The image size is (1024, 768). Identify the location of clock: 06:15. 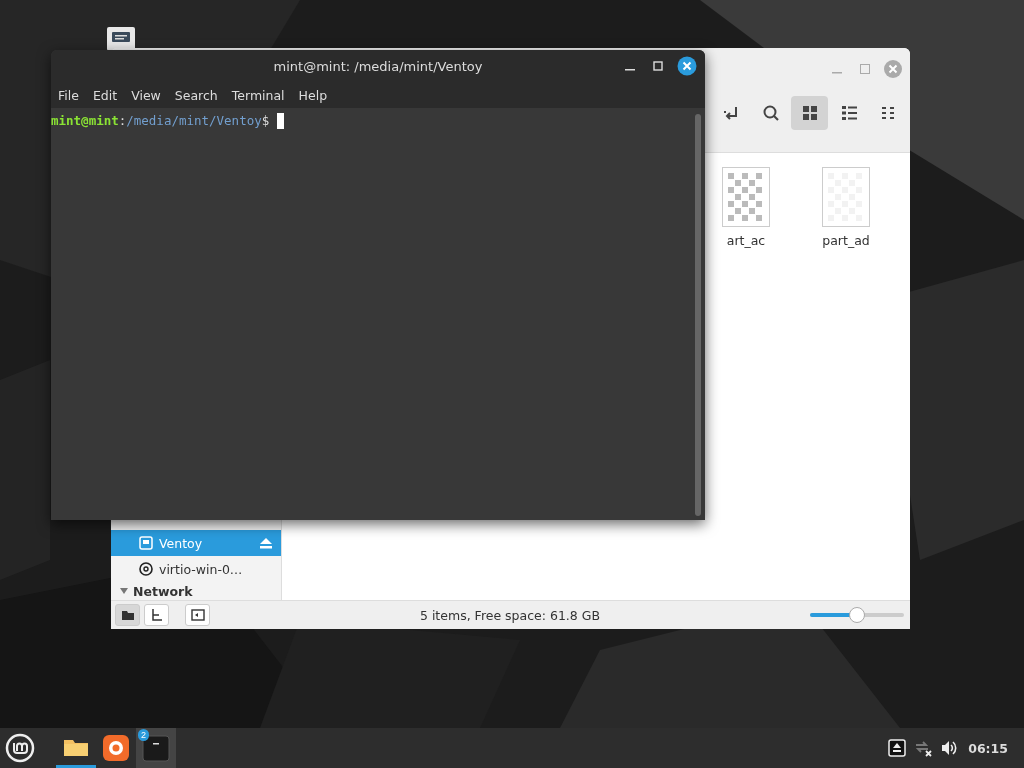
(988, 748).